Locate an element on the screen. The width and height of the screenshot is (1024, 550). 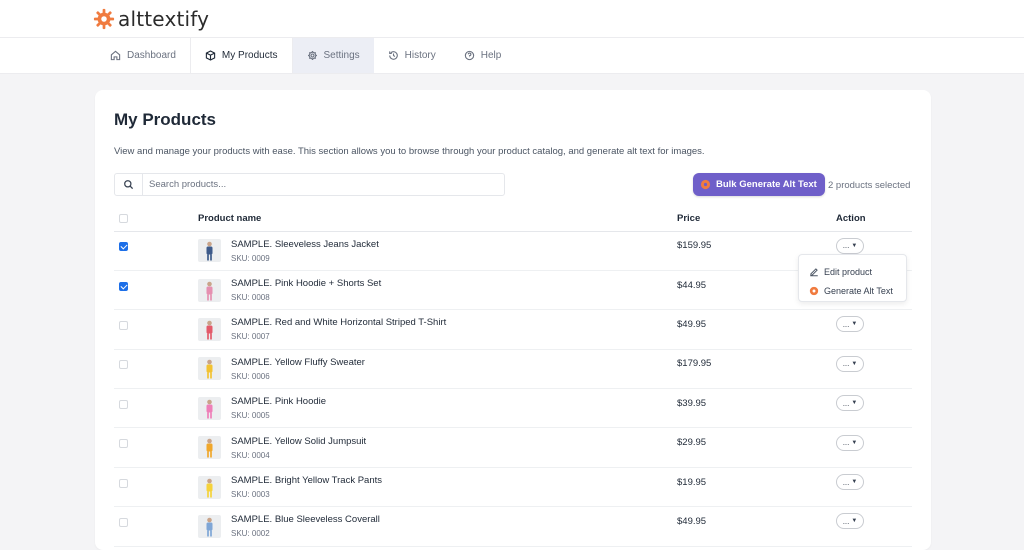
product-name: SAMPLE. Pink Hoodie is located at coordinates (278, 402).